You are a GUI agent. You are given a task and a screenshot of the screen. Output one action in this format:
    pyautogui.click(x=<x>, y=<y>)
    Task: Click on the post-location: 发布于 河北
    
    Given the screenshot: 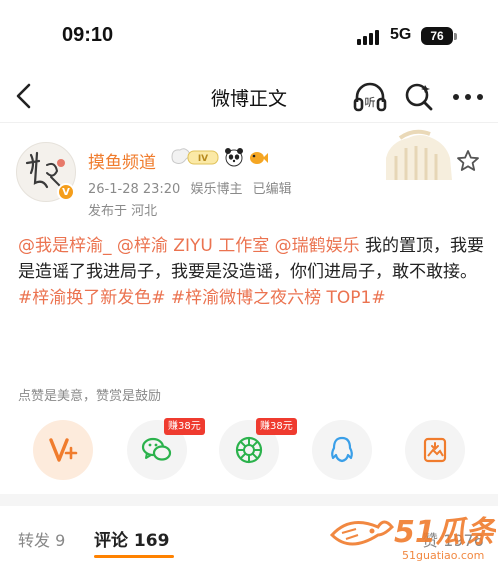 What is the action you would take?
    pyautogui.click(x=123, y=211)
    